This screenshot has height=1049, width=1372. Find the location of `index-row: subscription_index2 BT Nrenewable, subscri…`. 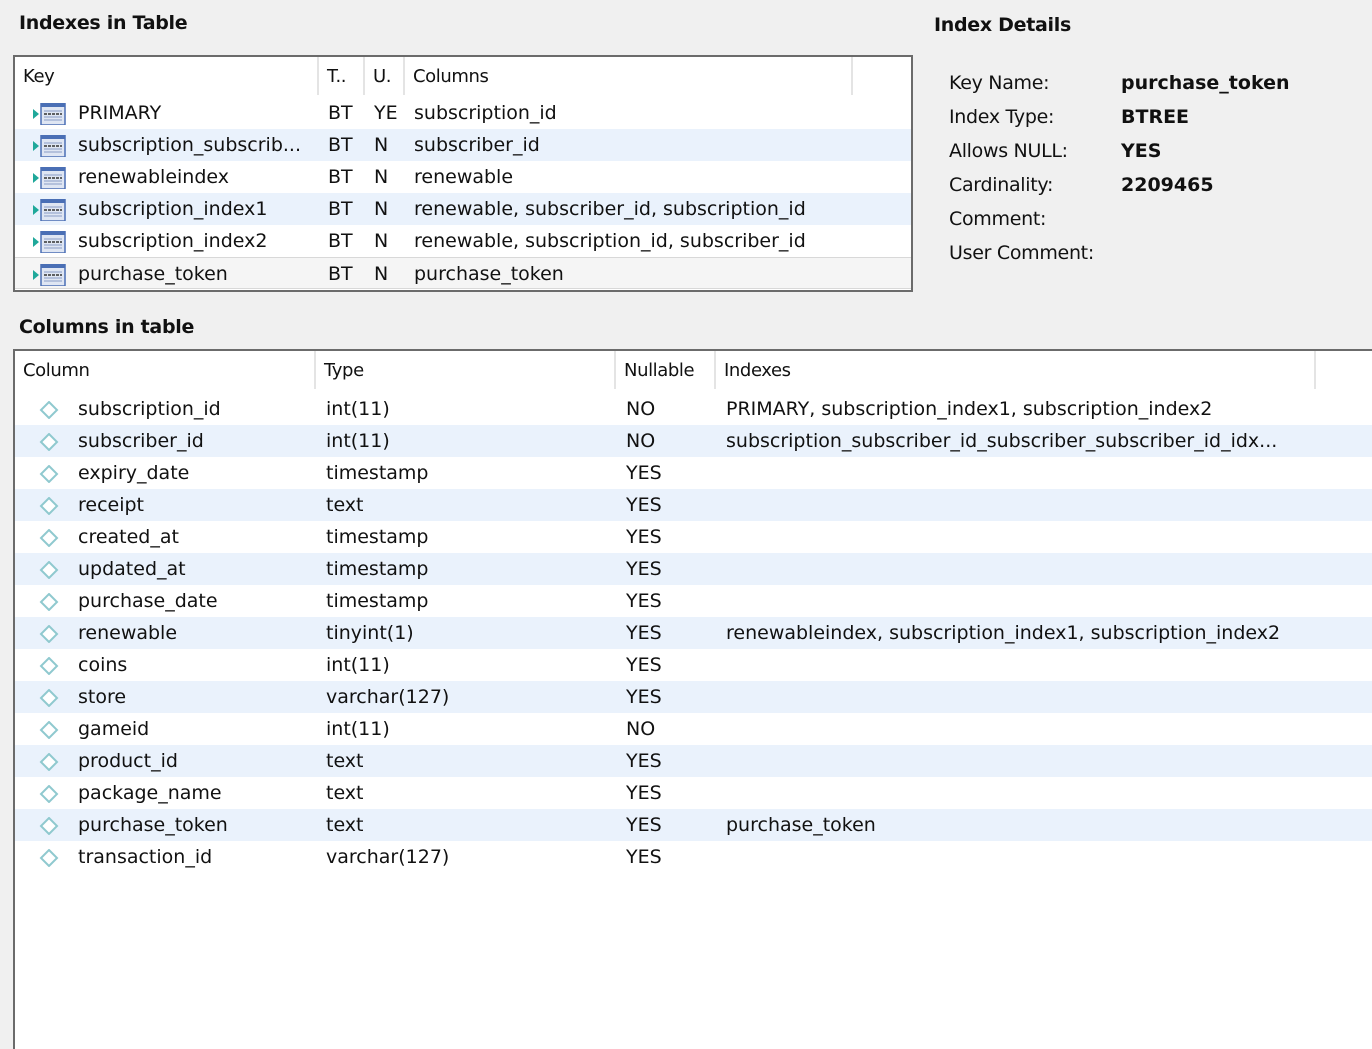

index-row: subscription_index2 BT Nrenewable, subscri… is located at coordinates (463, 241).